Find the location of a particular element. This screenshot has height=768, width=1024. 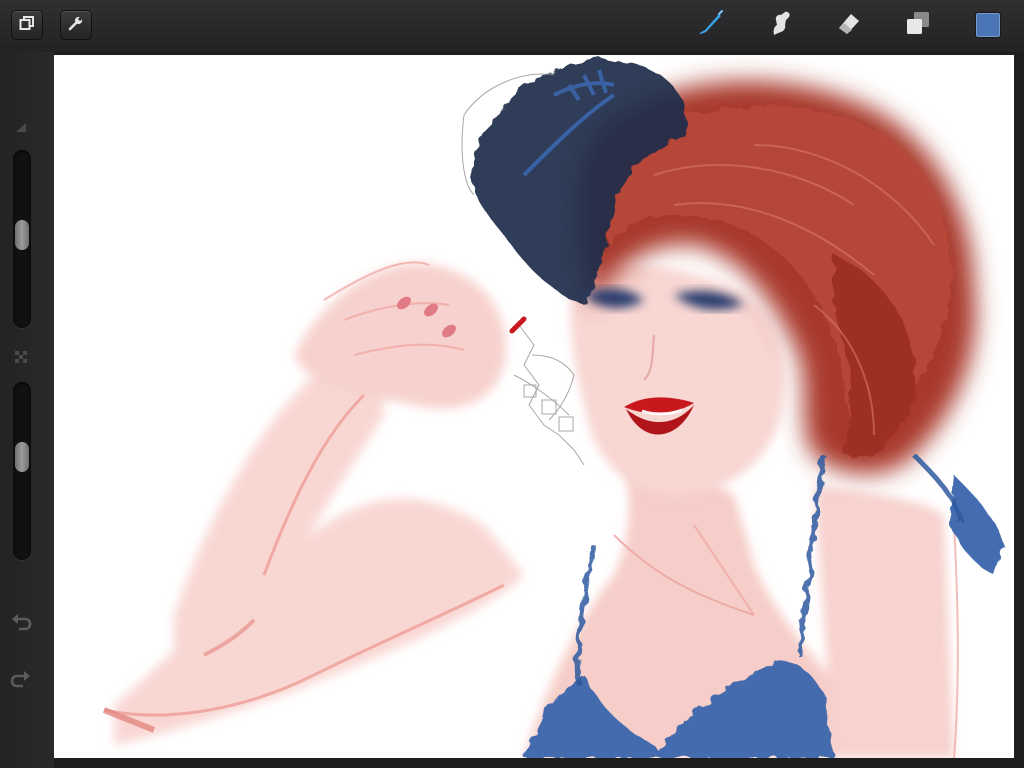

brush-icon is located at coordinates (710, 25).